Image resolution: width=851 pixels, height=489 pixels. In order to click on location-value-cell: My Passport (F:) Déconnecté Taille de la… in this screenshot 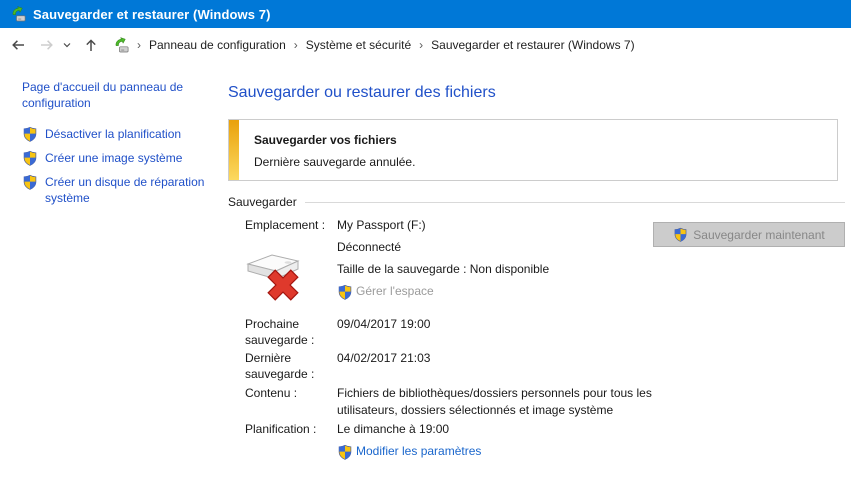, I will do `click(443, 261)`.